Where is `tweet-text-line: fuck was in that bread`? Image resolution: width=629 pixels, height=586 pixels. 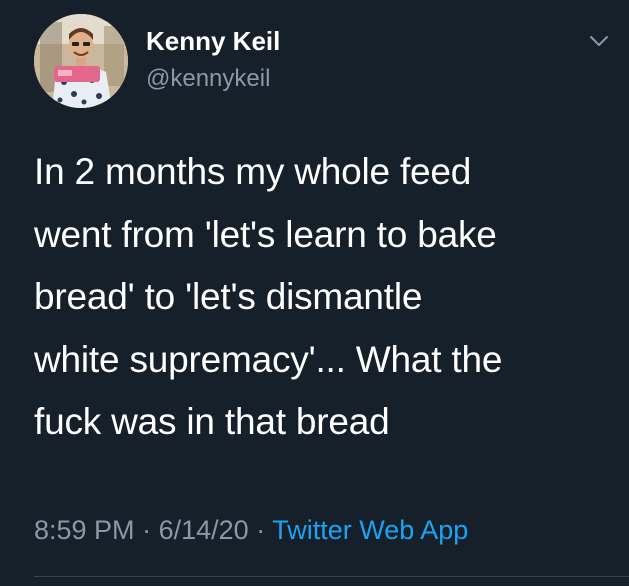
tweet-text-line: fuck was in that bread is located at coordinates (212, 421).